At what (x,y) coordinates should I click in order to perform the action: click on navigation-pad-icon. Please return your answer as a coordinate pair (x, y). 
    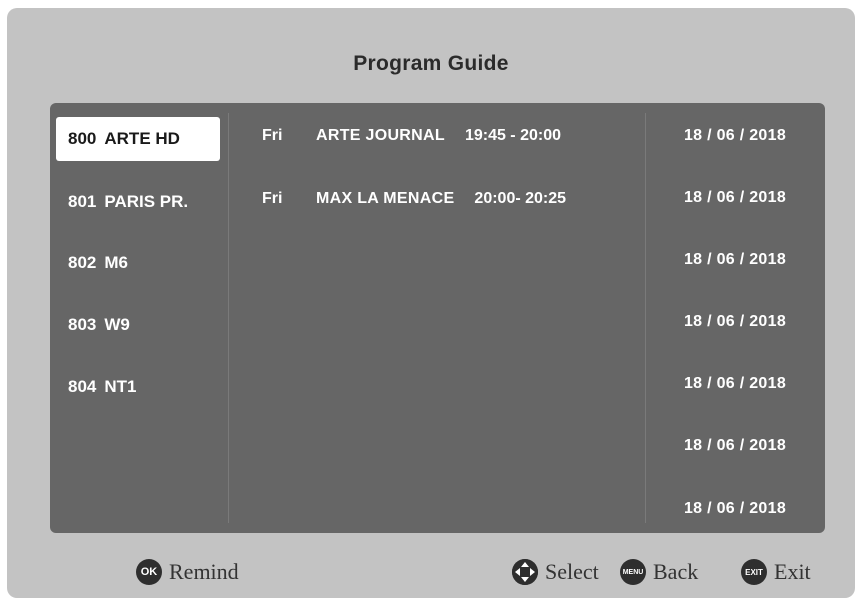
    Looking at the image, I should click on (525, 572).